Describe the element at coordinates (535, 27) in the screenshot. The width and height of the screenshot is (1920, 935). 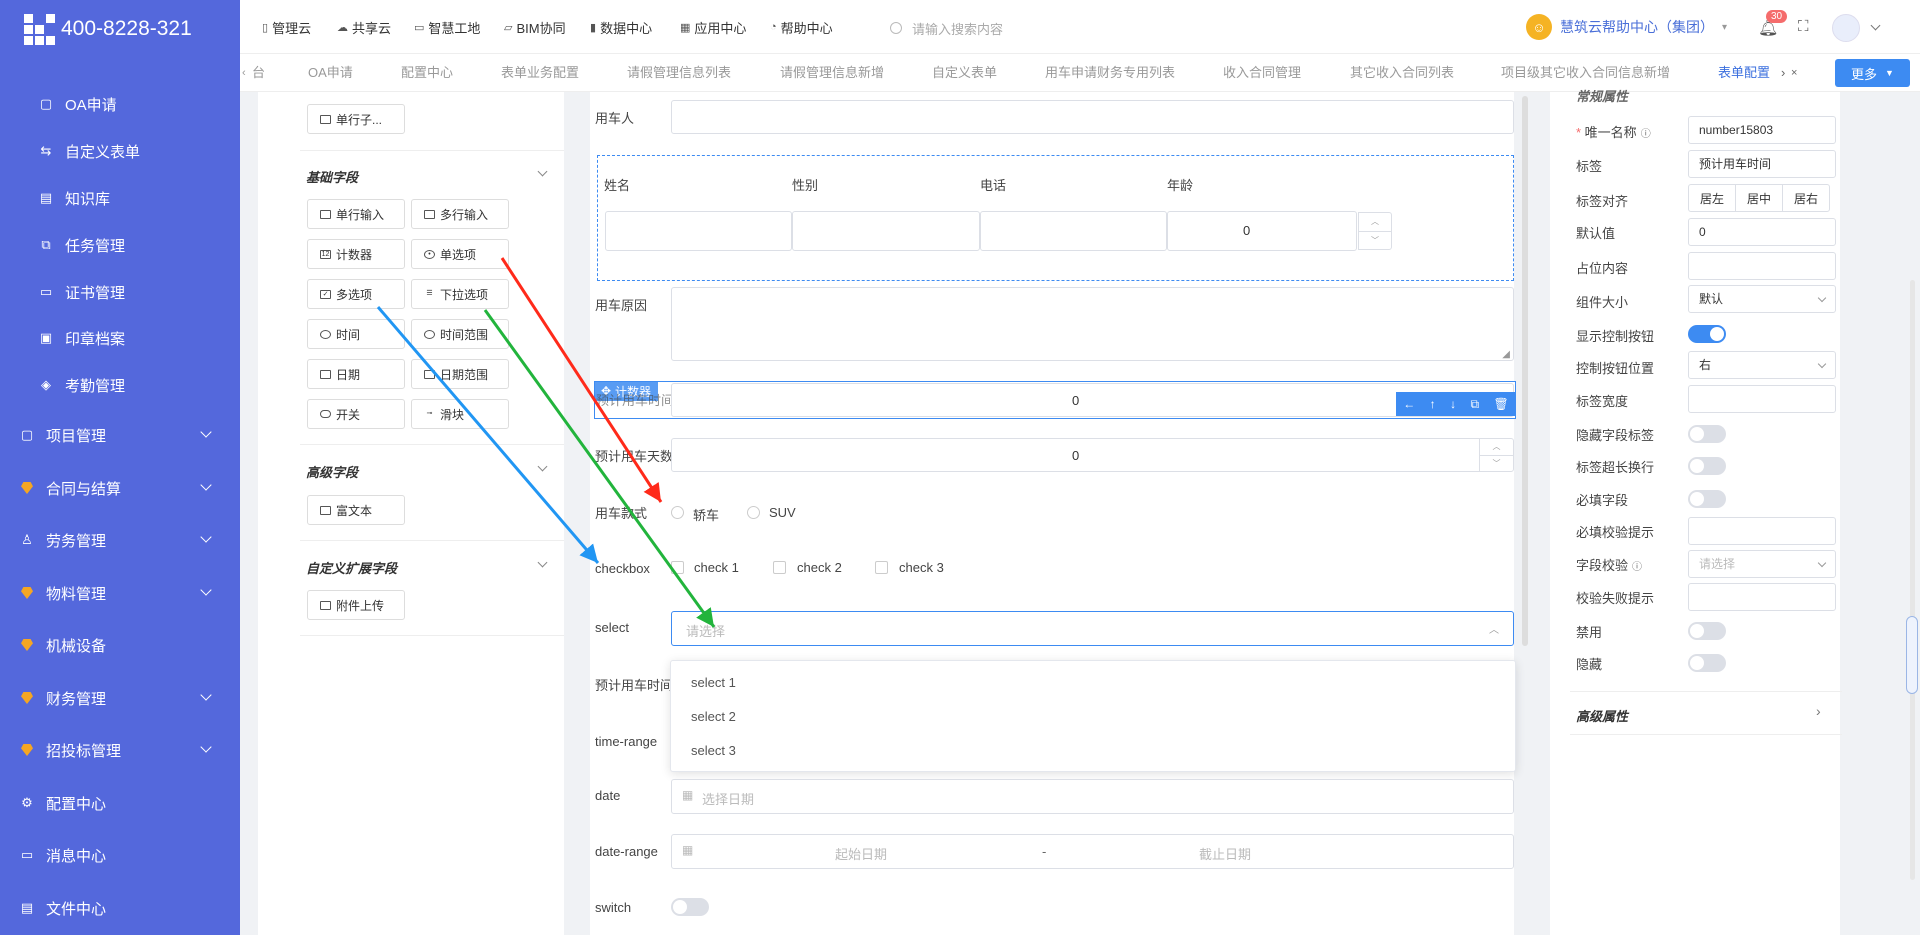
I see `topnav-bim: ▱ BIM协同` at that location.